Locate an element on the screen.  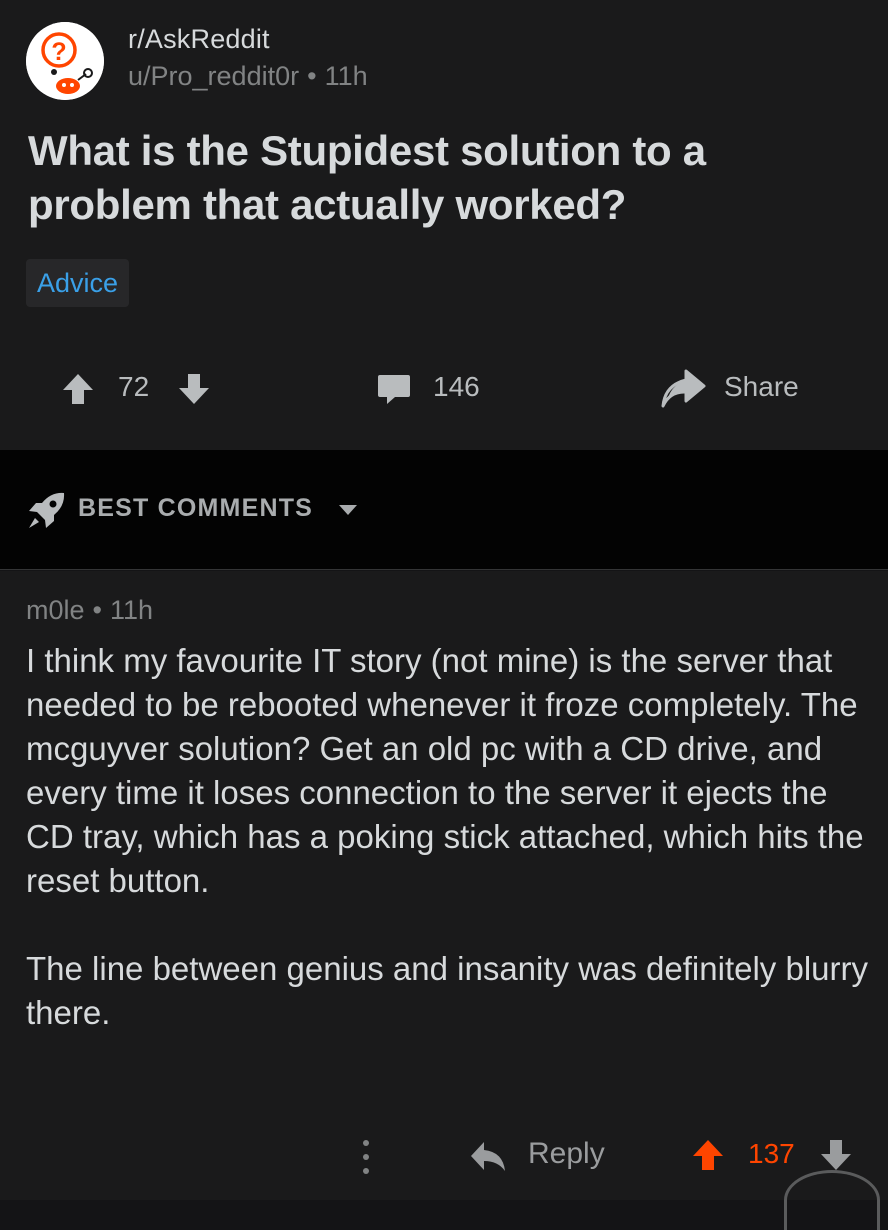
askreddit-icon: ? is located at coordinates (65, 61).